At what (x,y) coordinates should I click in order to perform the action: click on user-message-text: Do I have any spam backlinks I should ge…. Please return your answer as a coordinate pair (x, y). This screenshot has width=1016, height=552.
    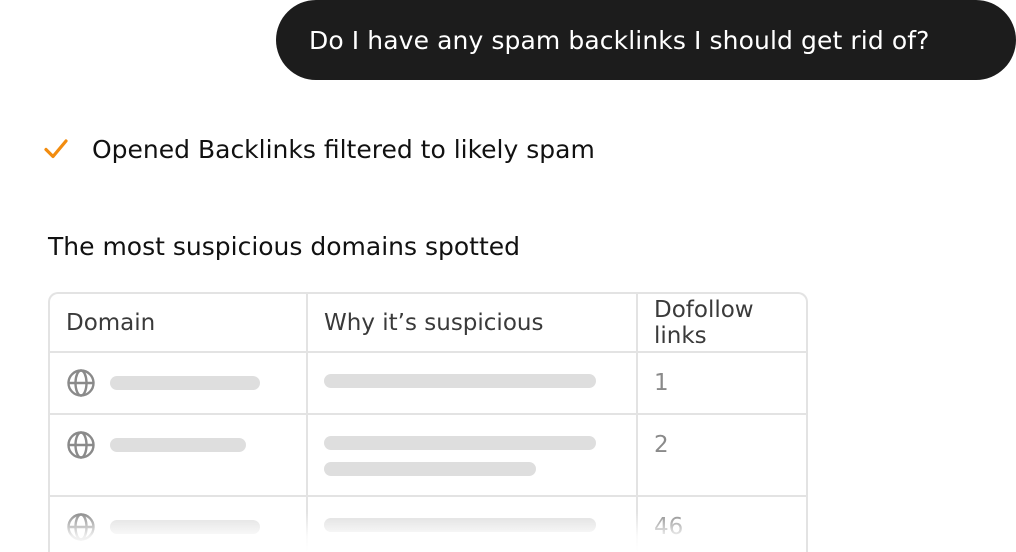
    Looking at the image, I should click on (619, 40).